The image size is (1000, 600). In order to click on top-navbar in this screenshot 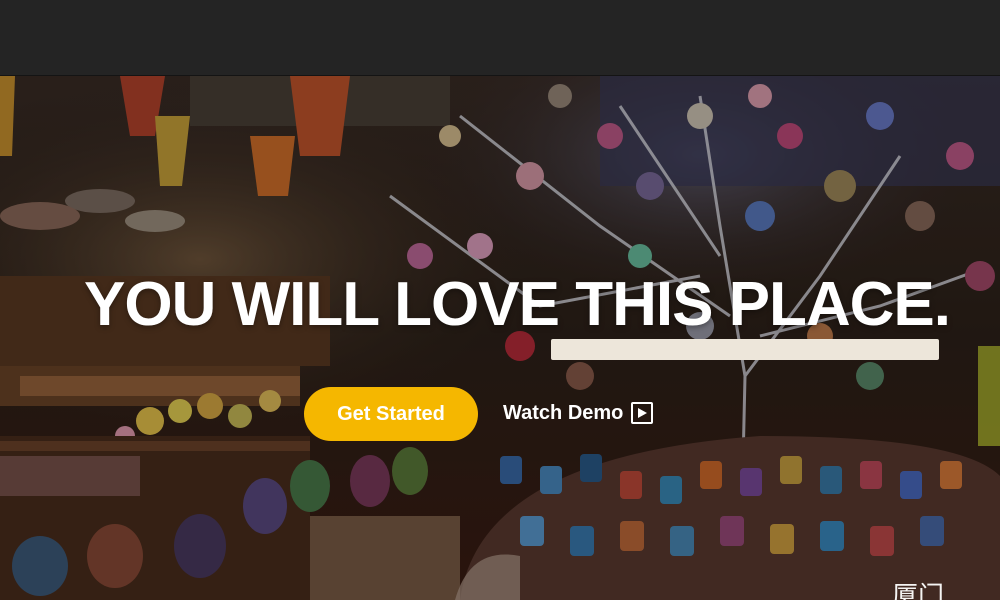, I will do `click(500, 38)`.